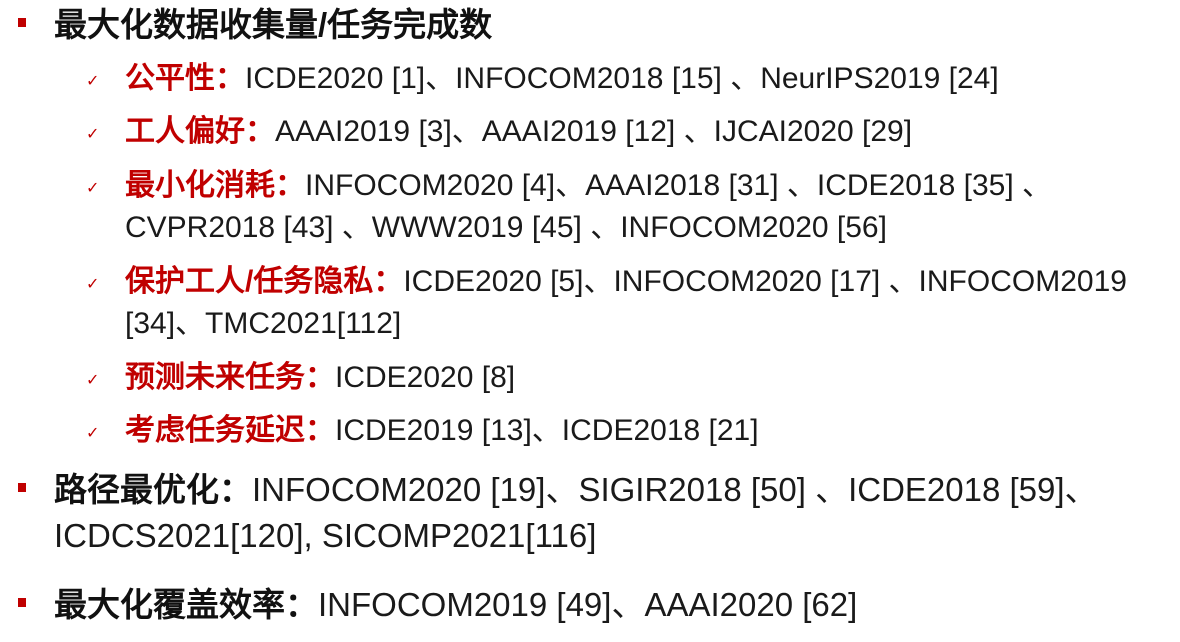 The image size is (1180, 642). Describe the element at coordinates (425, 377) in the screenshot. I see `sub-item-refs: ICDE2020 [8]` at that location.